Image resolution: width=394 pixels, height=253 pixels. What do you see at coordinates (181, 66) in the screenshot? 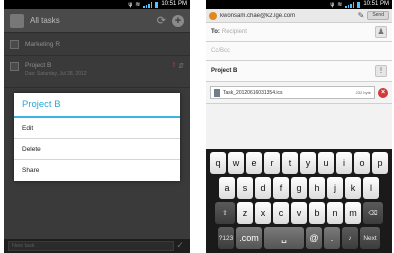
I see `reminder-icon: ⇵` at bounding box center [181, 66].